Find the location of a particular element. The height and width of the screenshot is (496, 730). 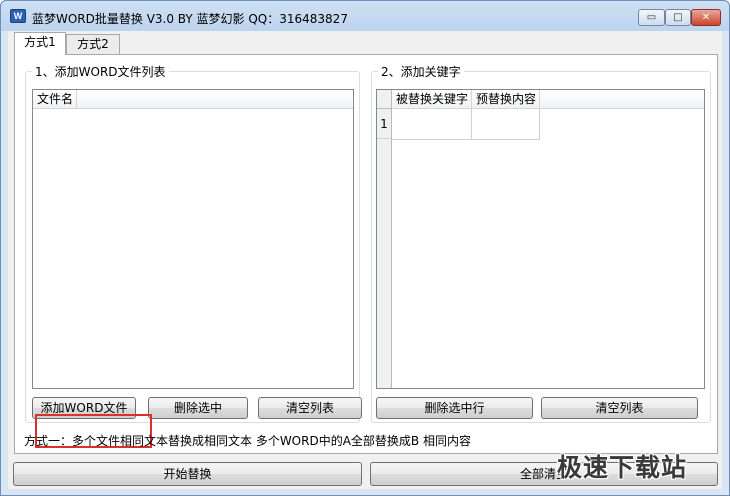

keyword-grid-header: 被替换关键字 预替换内容 is located at coordinates (540, 99).